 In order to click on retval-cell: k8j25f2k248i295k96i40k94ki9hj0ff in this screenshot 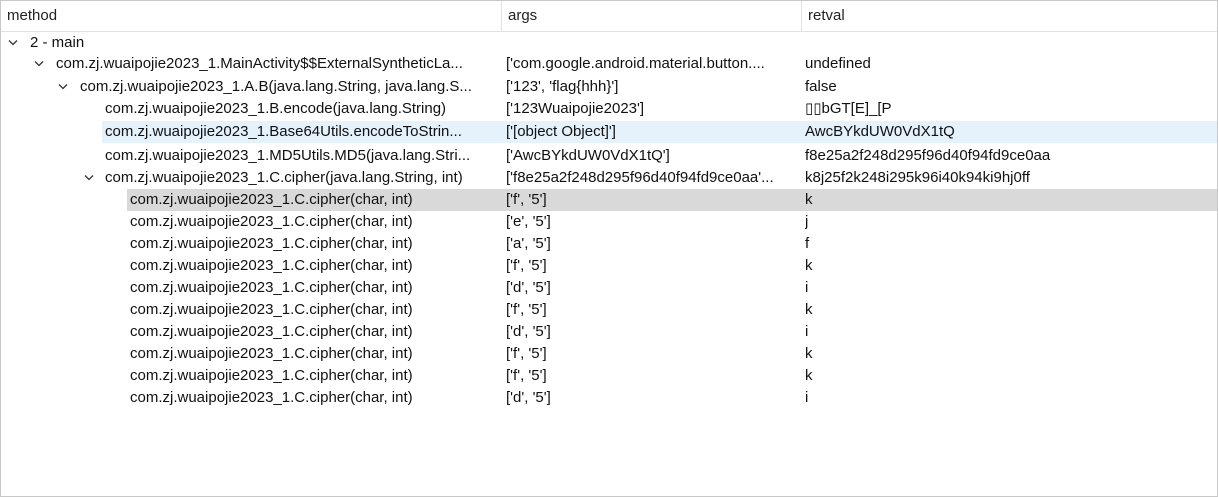, I will do `click(917, 177)`.